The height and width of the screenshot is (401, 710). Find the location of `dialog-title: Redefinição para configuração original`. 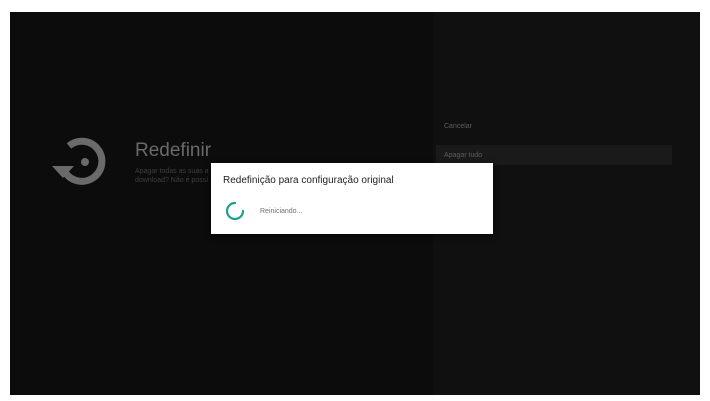

dialog-title: Redefinição para configuração original is located at coordinates (308, 180).